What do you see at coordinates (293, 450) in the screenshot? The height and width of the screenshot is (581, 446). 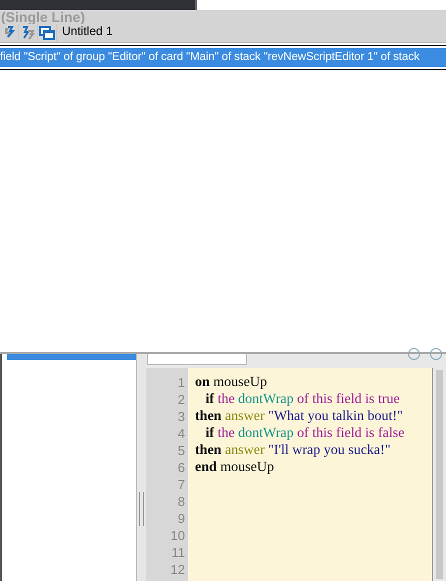 I see `code-line: then answer "I'll wrap you sucka!"` at bounding box center [293, 450].